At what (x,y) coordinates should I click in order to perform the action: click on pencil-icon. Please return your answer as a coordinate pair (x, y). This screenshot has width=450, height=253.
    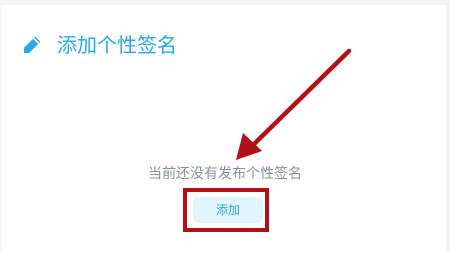
    Looking at the image, I should click on (32, 45).